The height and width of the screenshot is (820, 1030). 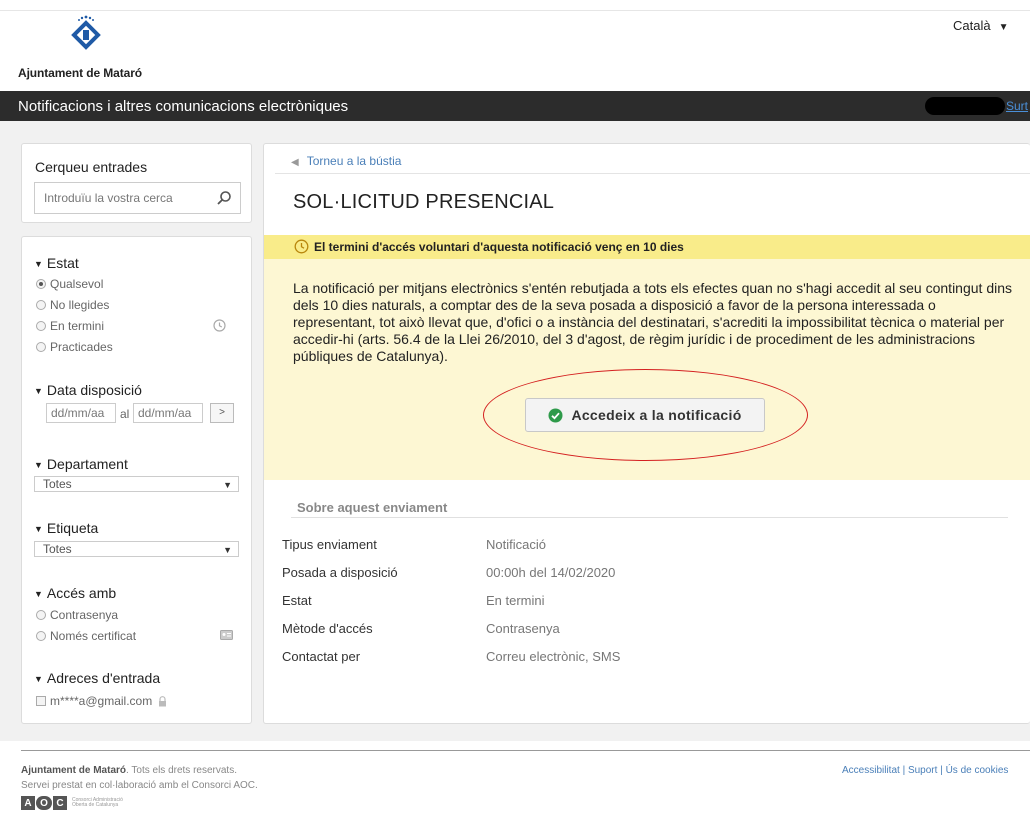 I want to click on filter-etiqueta-title: ▼ Etiqueta, so click(x=66, y=528).